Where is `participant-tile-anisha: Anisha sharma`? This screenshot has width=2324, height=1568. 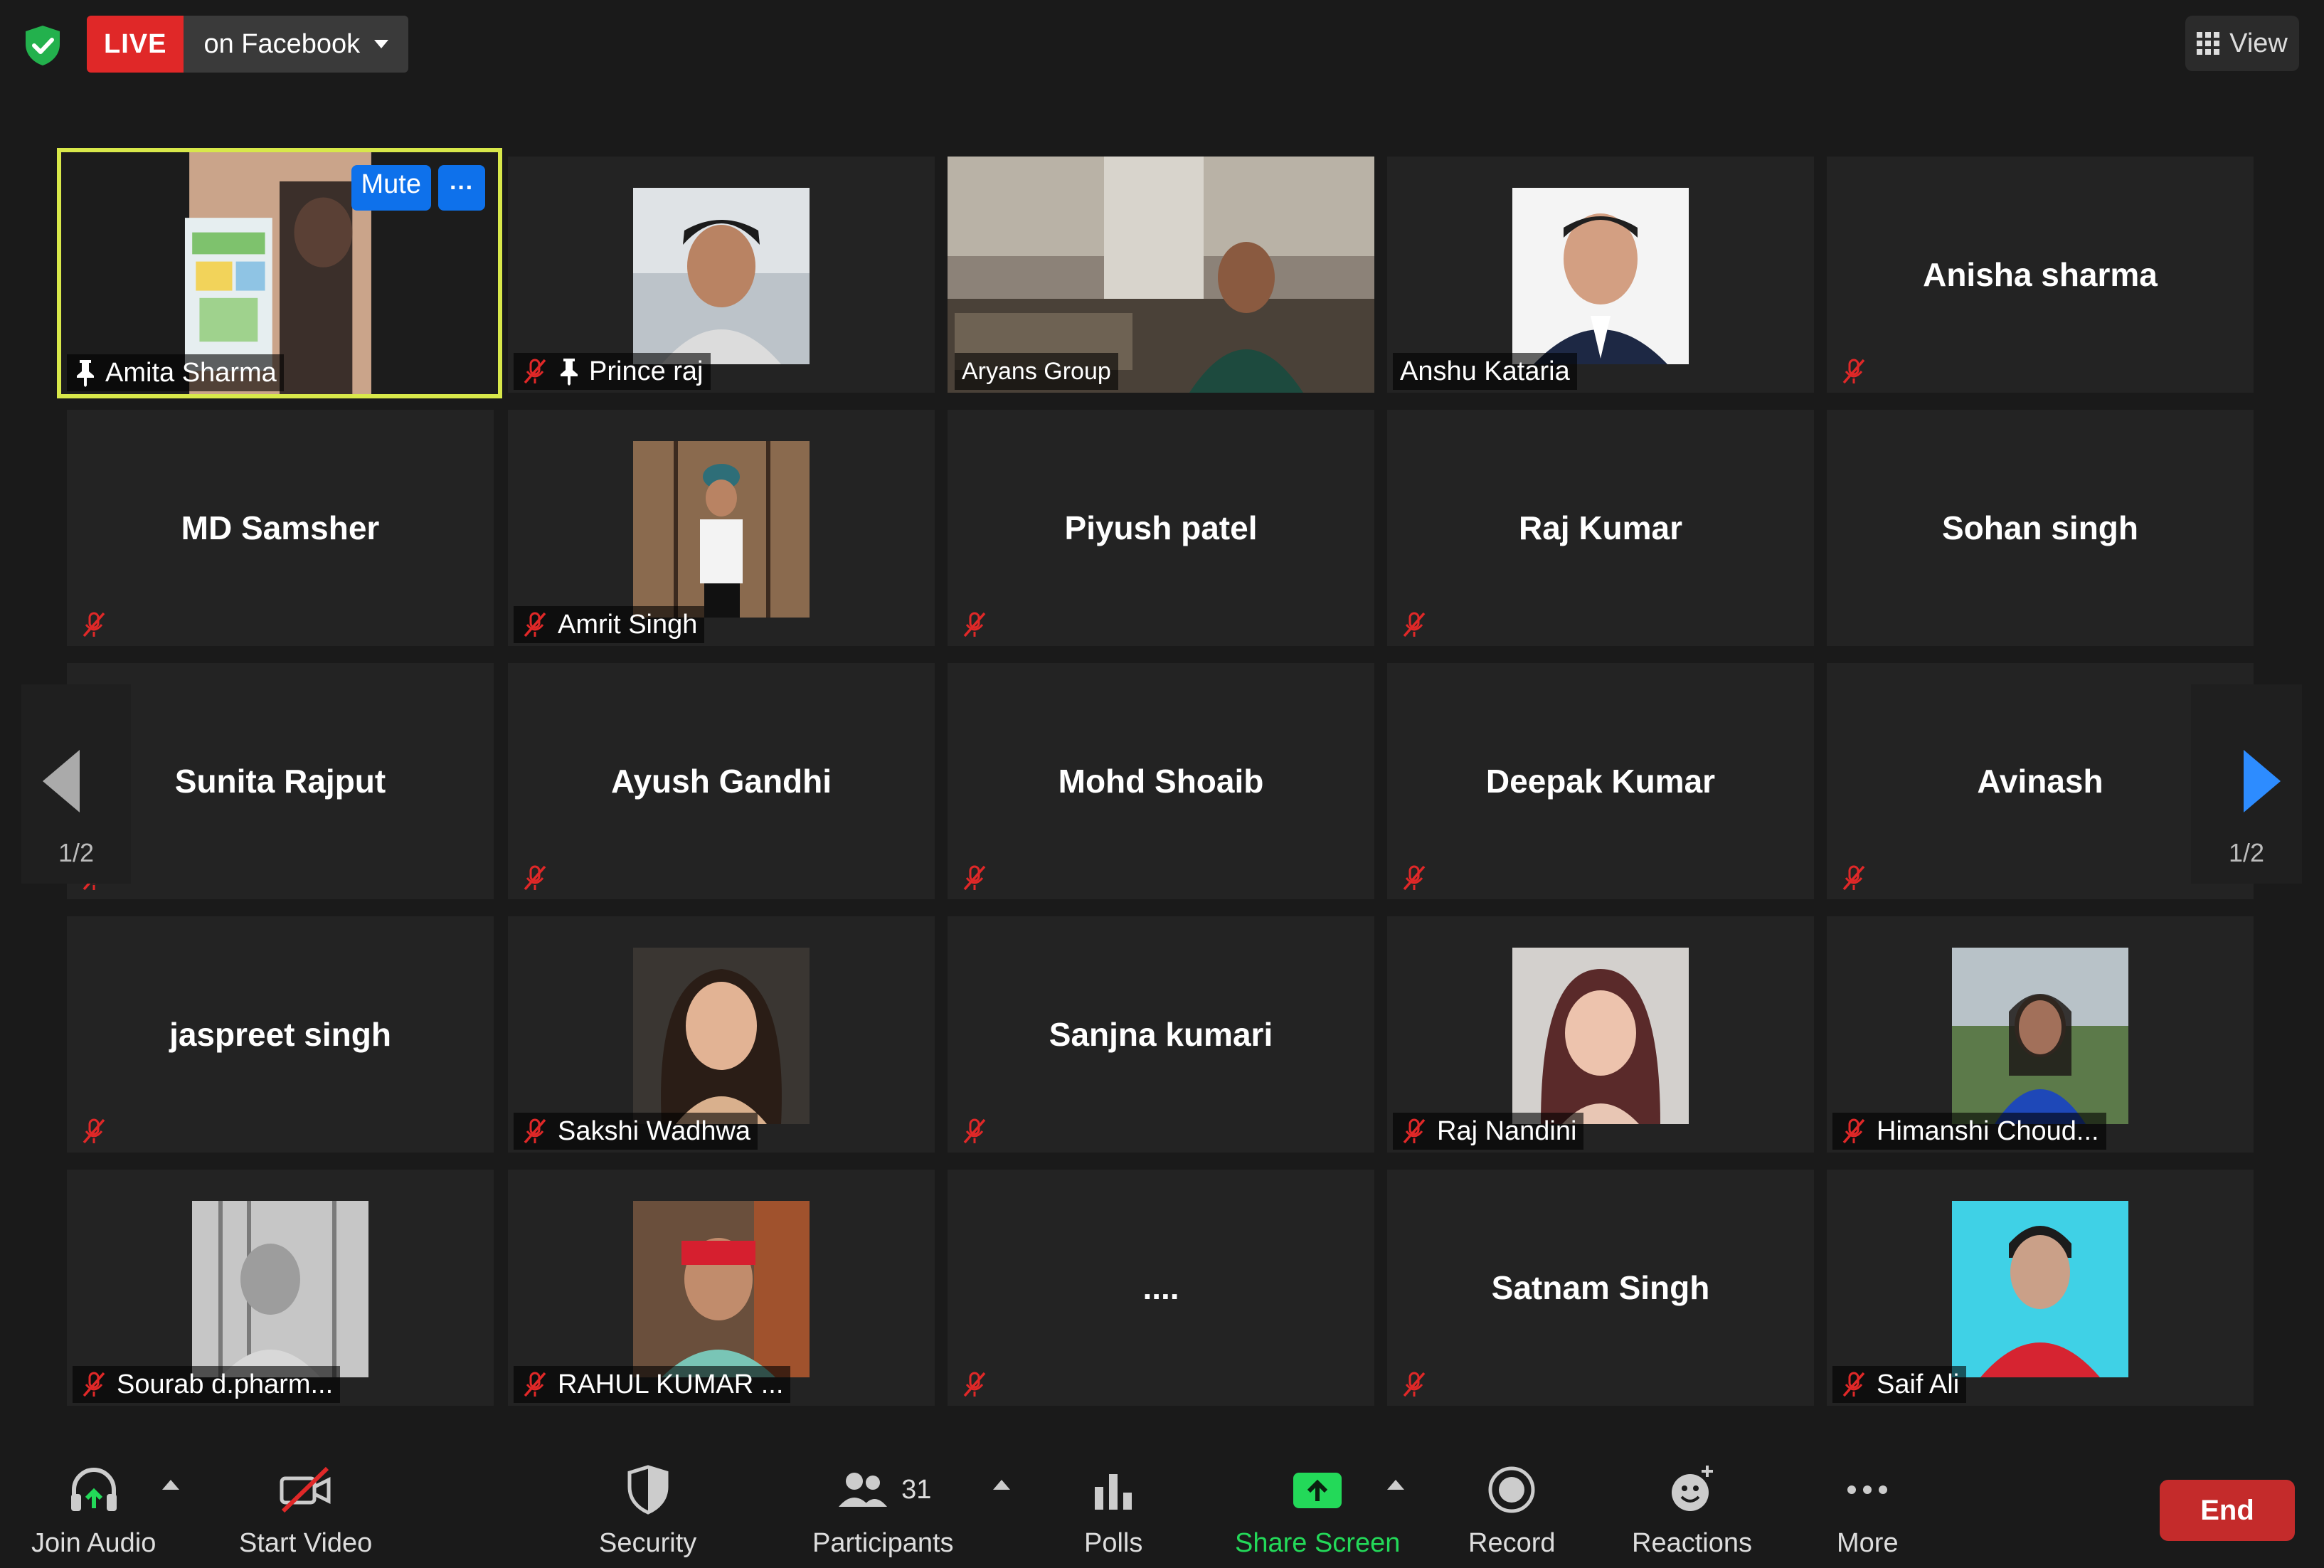 participant-tile-anisha: Anisha sharma is located at coordinates (2040, 275).